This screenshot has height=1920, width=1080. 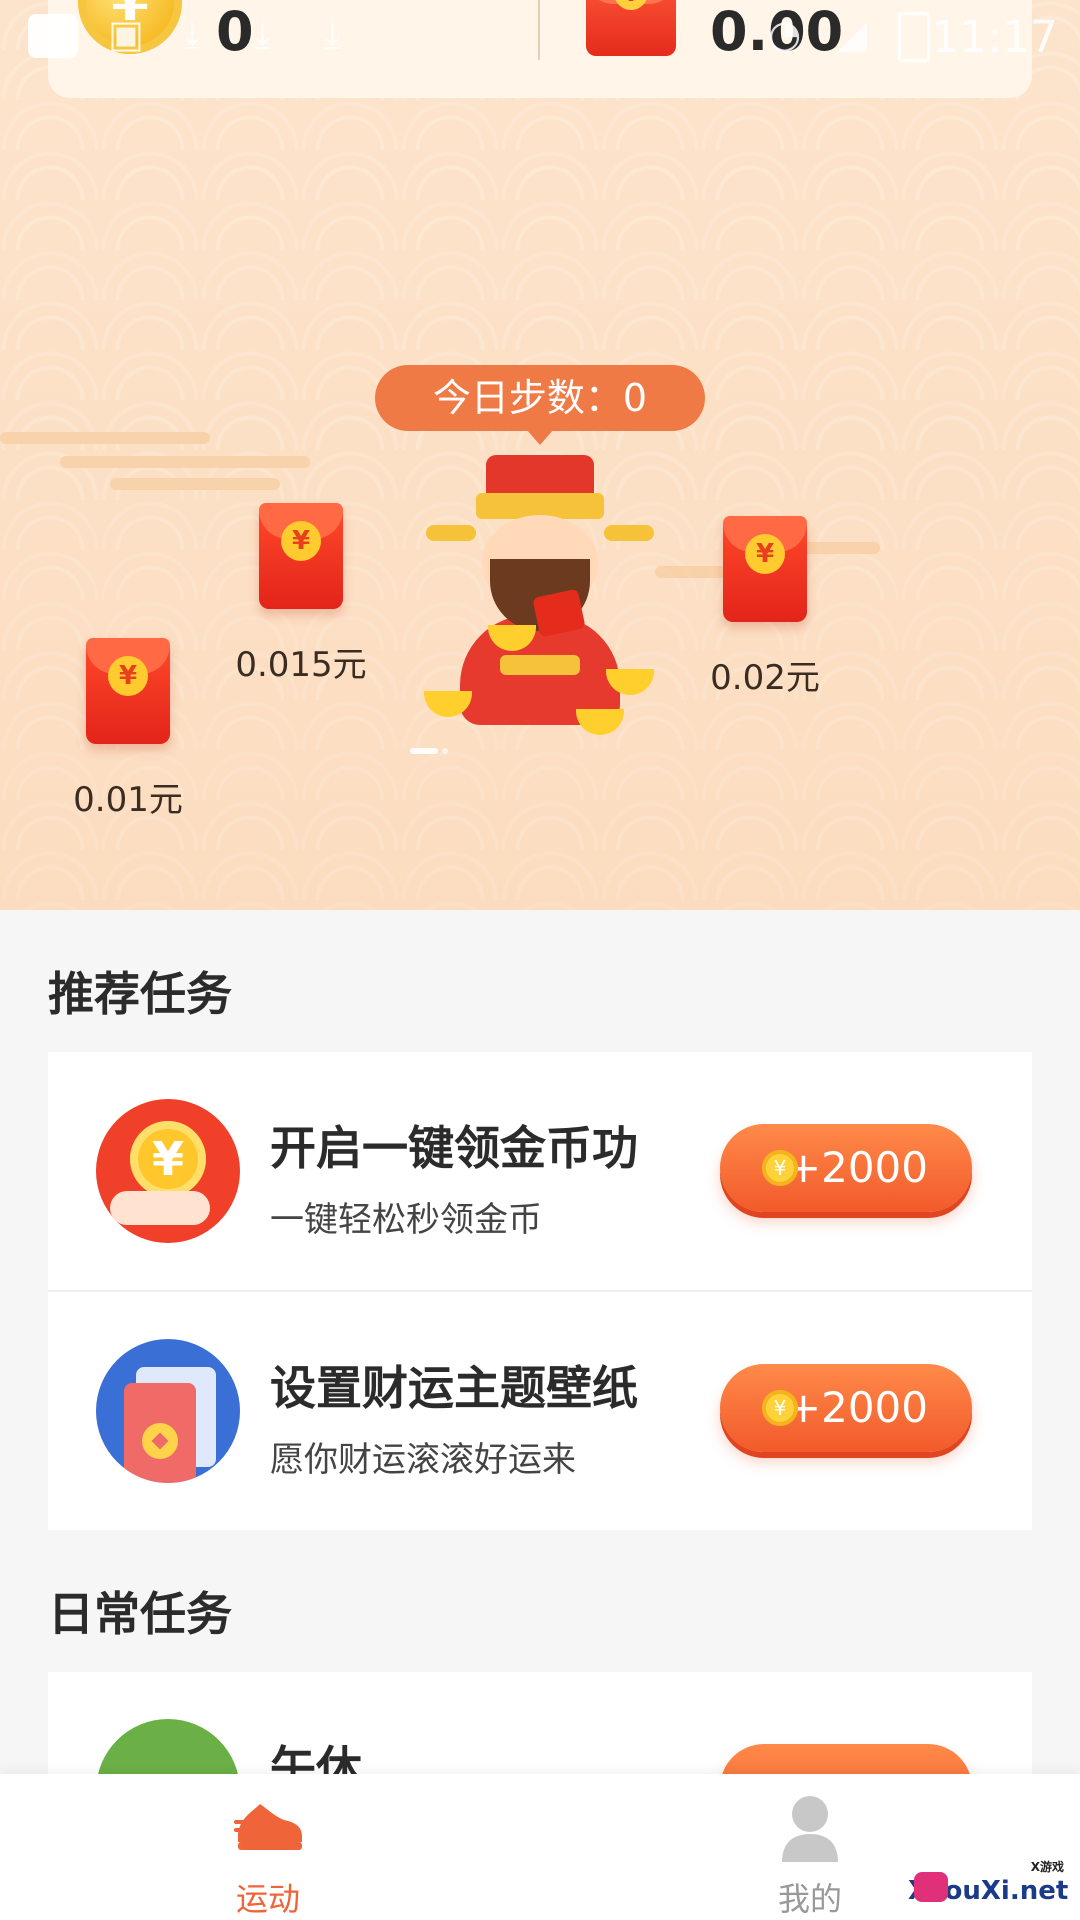 What do you see at coordinates (809, 1899) in the screenshot?
I see `nav-tab-label: 我的` at bounding box center [809, 1899].